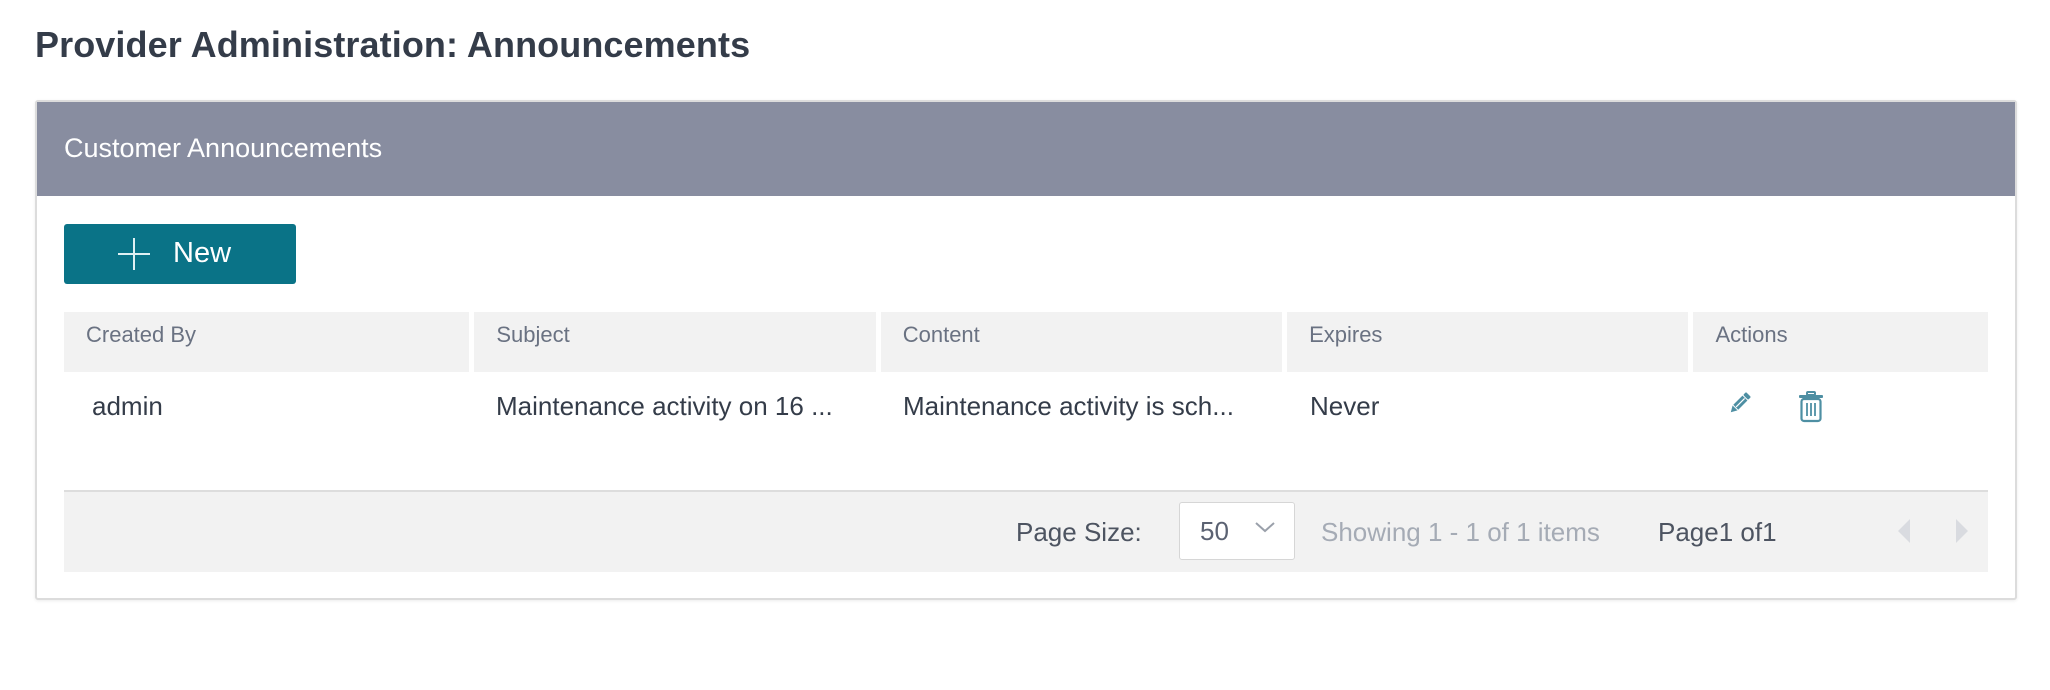 The width and height of the screenshot is (2050, 690). I want to click on new-button-label: New, so click(202, 253).